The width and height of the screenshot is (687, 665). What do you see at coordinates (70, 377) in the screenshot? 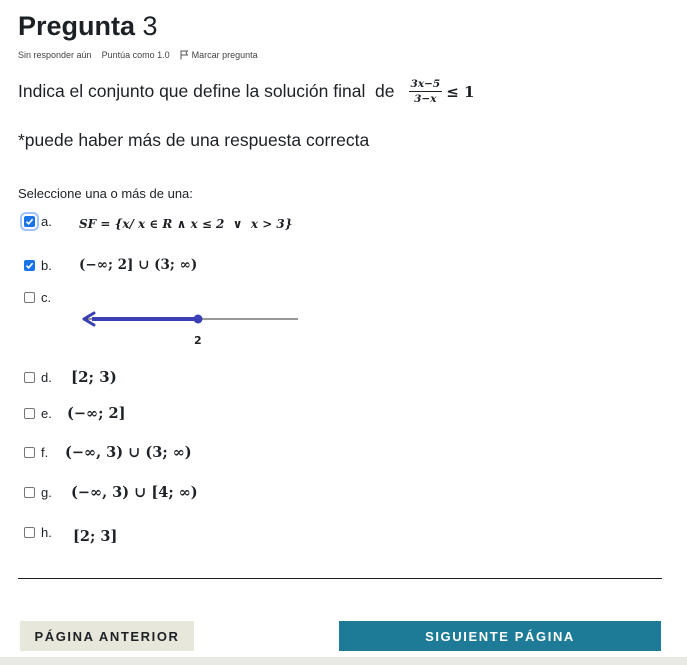
I see `answer-option-d: d. [2; 3)` at bounding box center [70, 377].